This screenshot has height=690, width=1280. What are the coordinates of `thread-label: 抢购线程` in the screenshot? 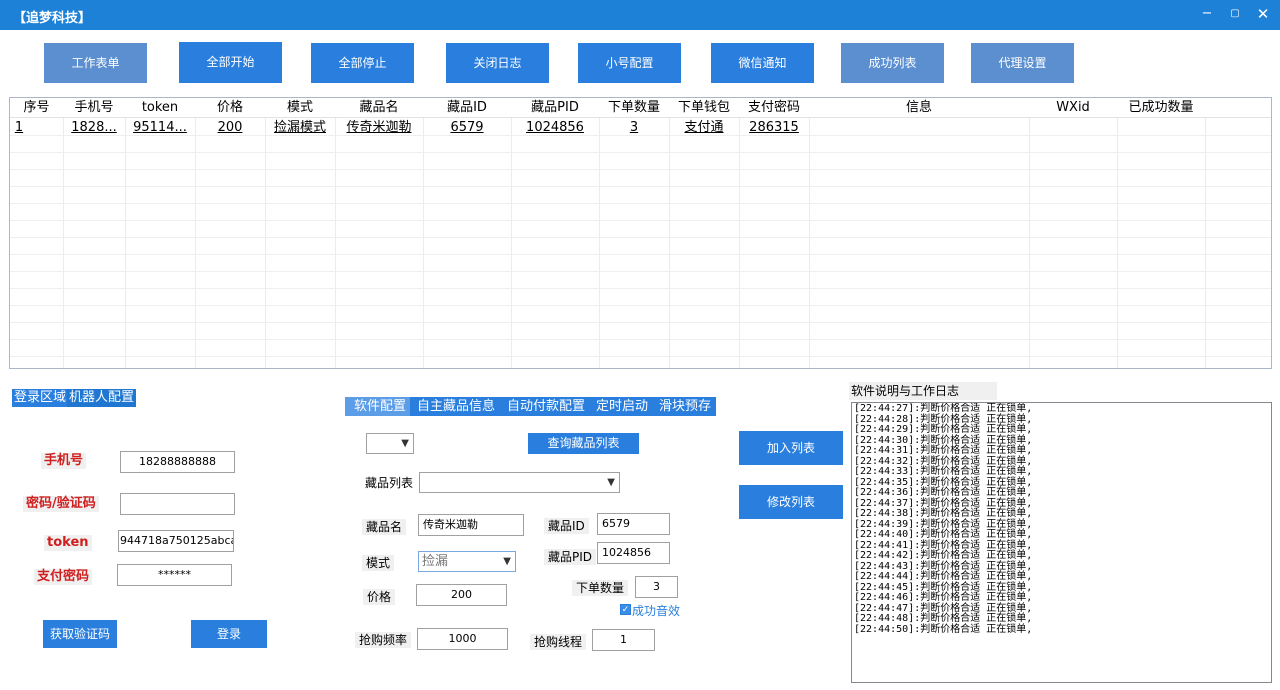 It's located at (558, 642).